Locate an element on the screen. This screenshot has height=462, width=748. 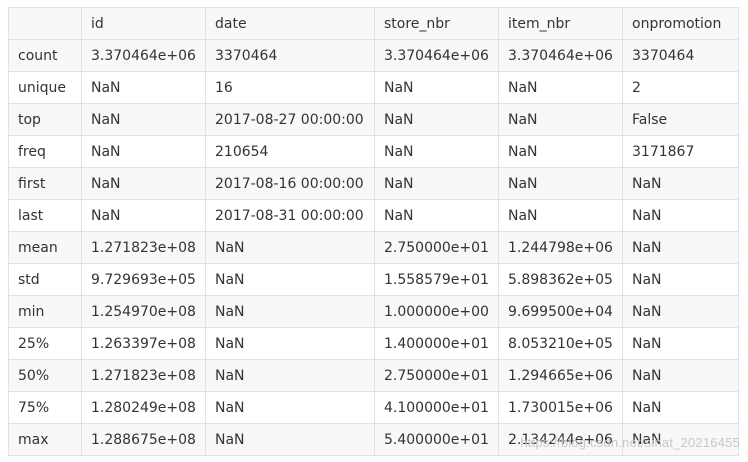
column-header-onpromotion: onpromotion is located at coordinates (680, 23).